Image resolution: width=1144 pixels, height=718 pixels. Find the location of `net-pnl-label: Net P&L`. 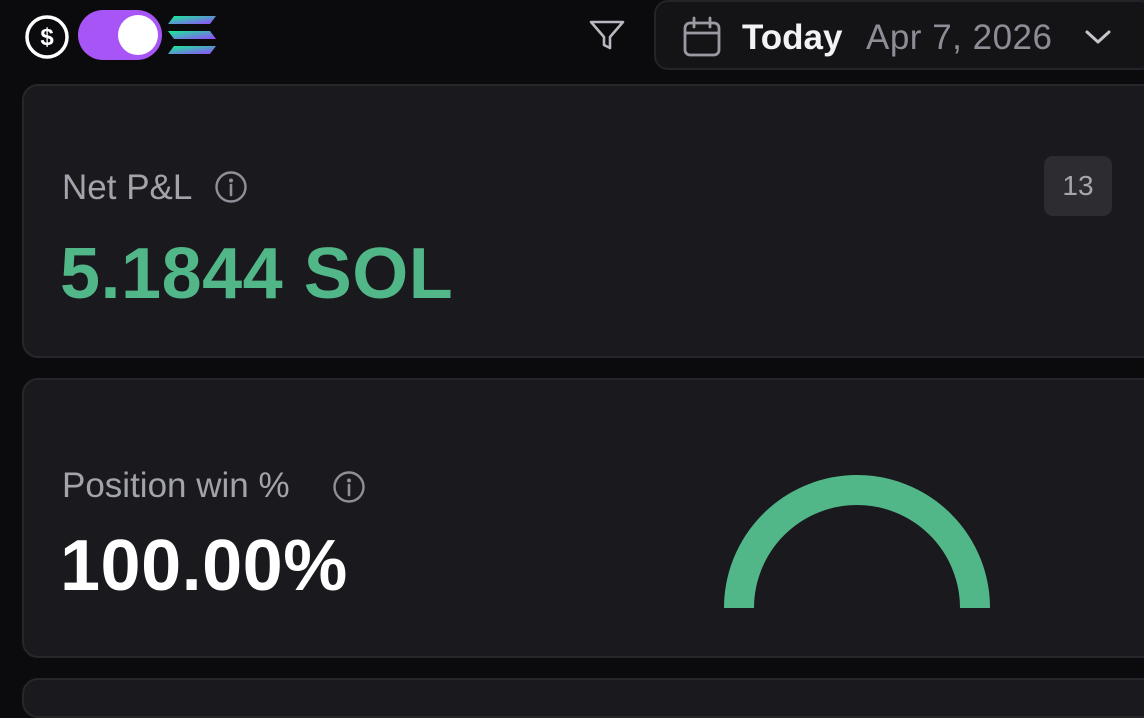

net-pnl-label: Net P&L is located at coordinates (127, 187).